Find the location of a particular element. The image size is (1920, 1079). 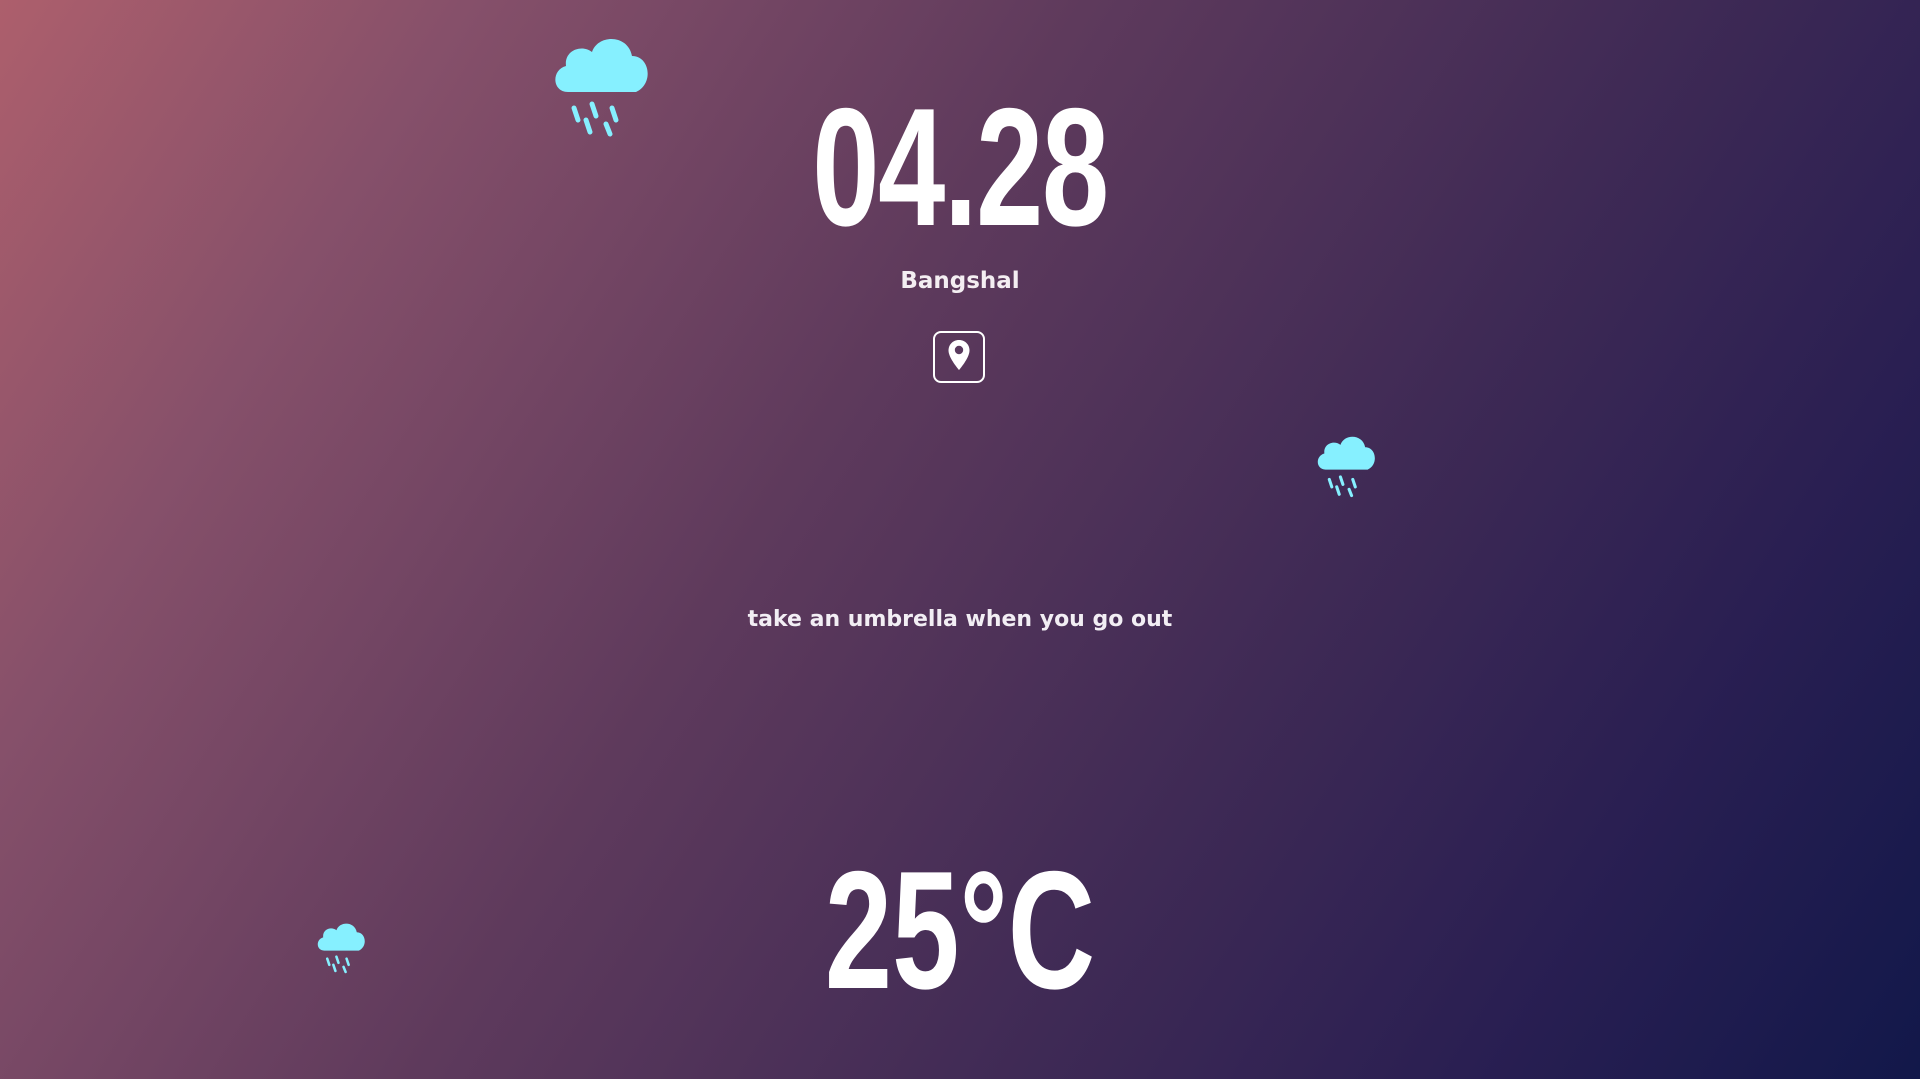

location-button is located at coordinates (959, 357).